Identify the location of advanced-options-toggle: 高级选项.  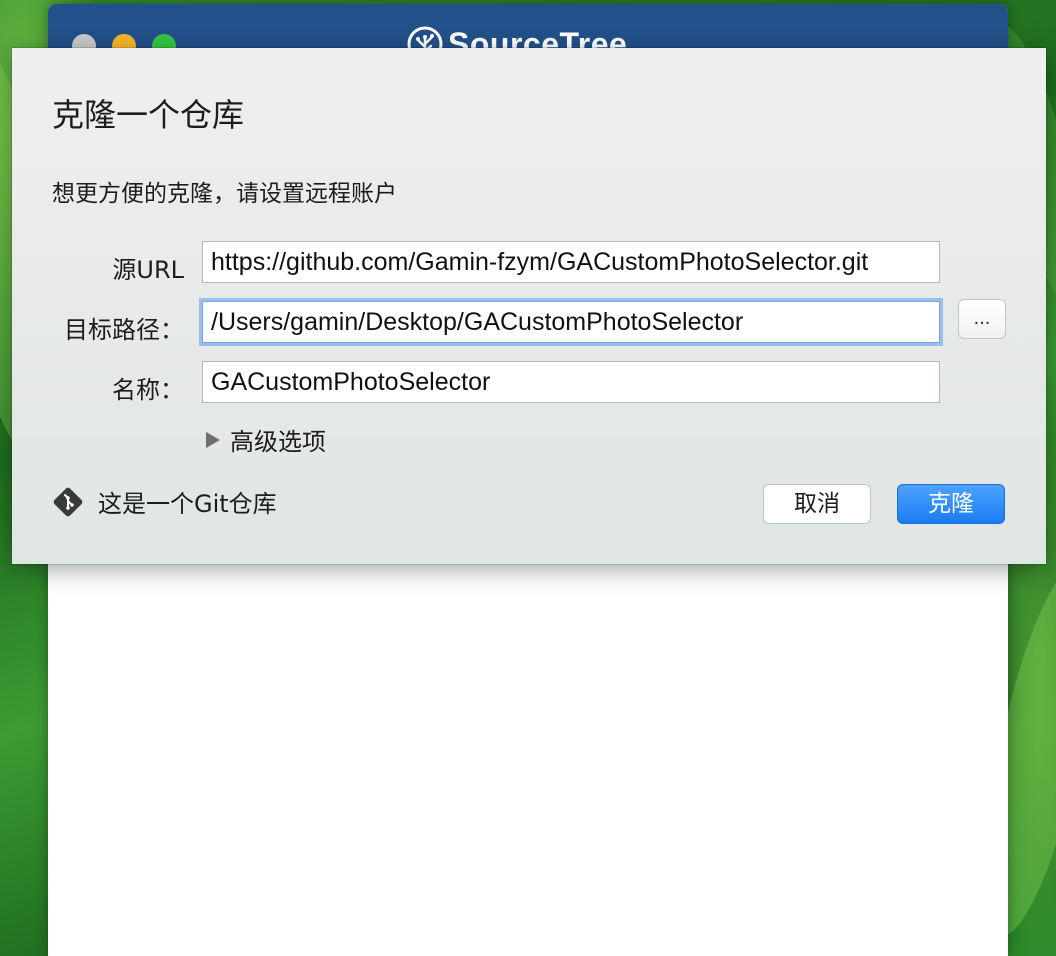
(266, 439).